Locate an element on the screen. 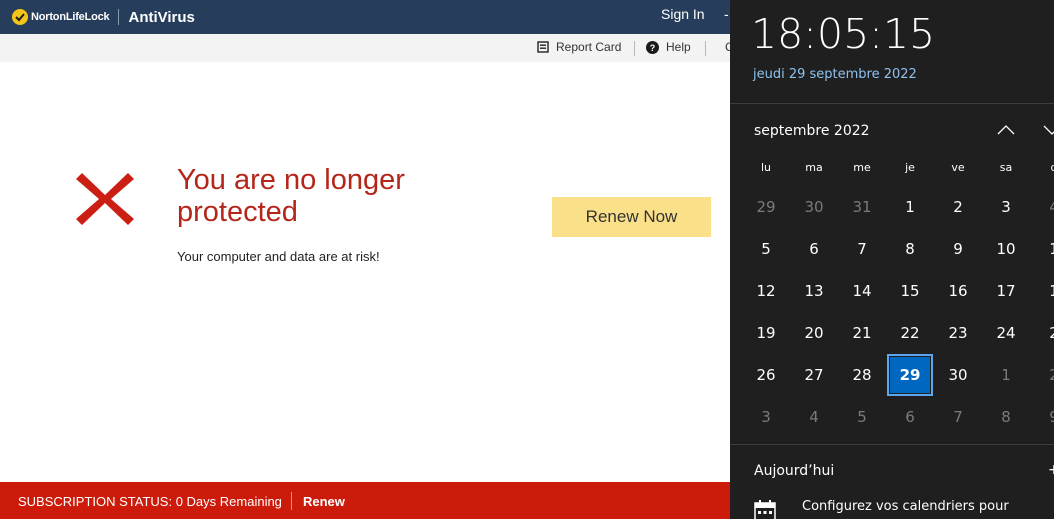 The width and height of the screenshot is (1054, 519). calendar-day: 13 is located at coordinates (814, 291).